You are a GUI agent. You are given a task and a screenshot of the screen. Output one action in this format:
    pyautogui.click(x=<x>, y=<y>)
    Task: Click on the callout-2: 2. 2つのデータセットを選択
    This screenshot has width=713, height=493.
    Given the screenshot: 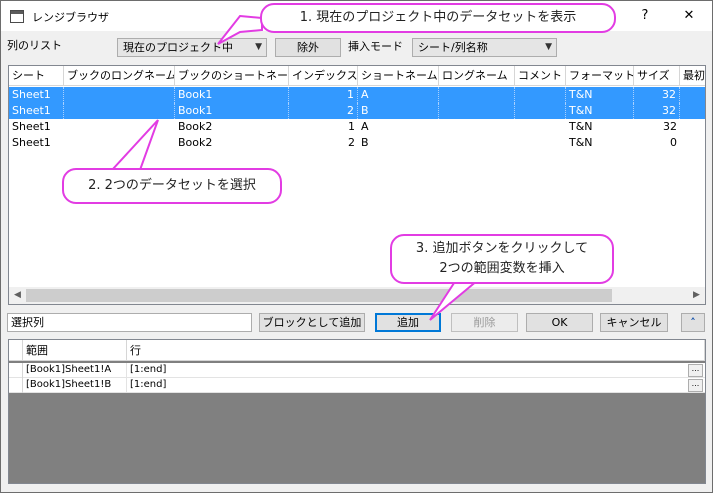 What is the action you would take?
    pyautogui.click(x=172, y=186)
    